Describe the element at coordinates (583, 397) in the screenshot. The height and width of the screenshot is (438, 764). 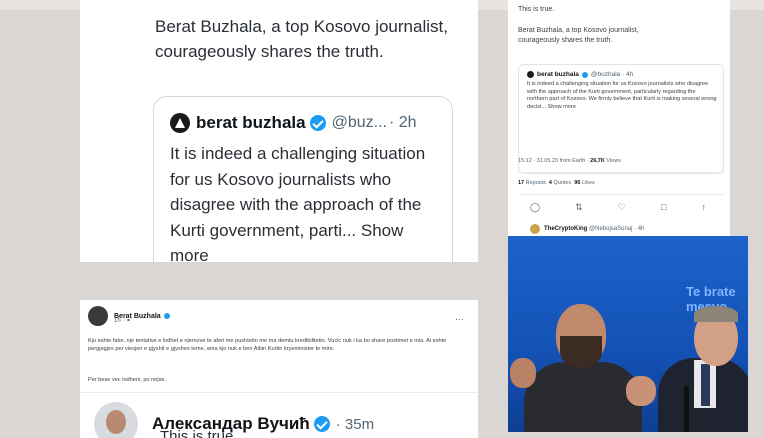
I see `person-left-body` at that location.